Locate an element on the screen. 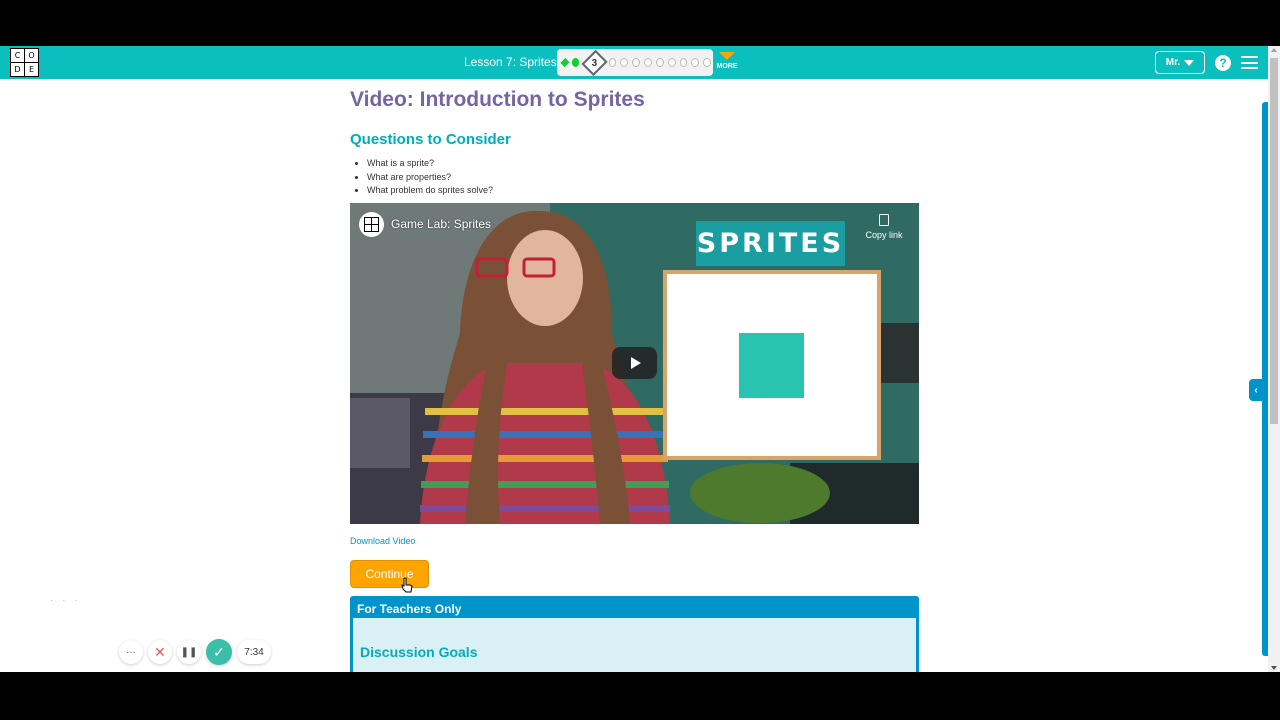 Image resolution: width=1280 pixels, height=720 pixels. chevron-left-icon: ‹ is located at coordinates (1256, 390).